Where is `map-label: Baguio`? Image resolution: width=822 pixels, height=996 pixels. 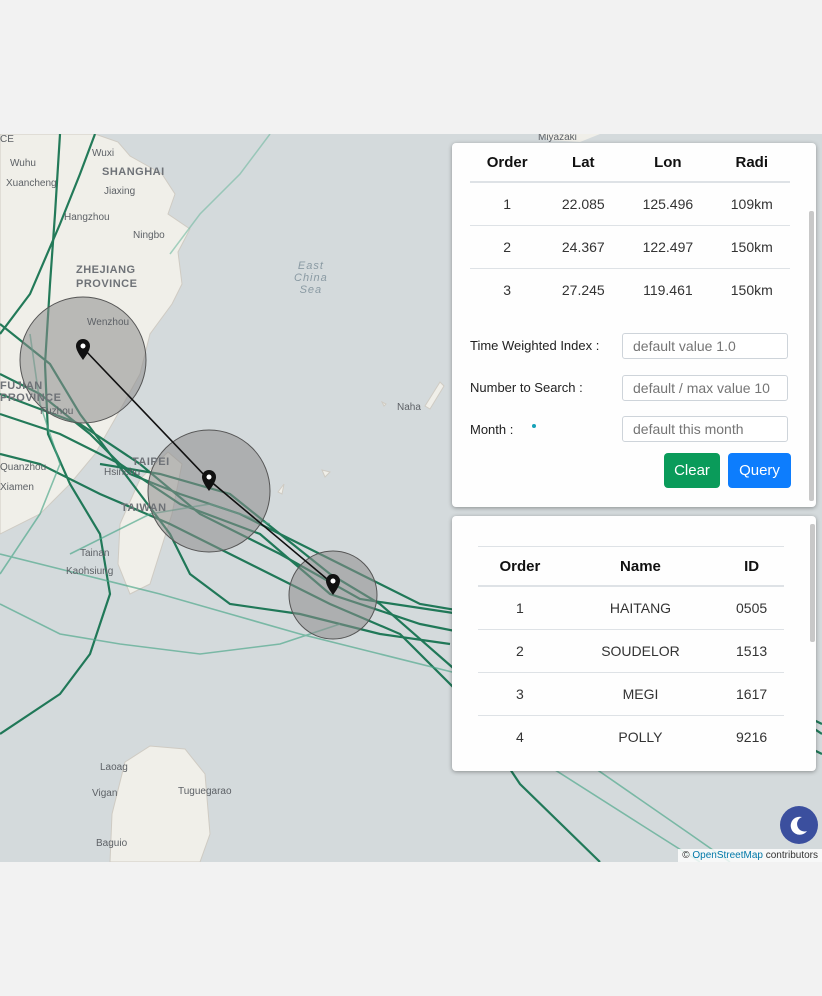
map-label: Baguio is located at coordinates (112, 843).